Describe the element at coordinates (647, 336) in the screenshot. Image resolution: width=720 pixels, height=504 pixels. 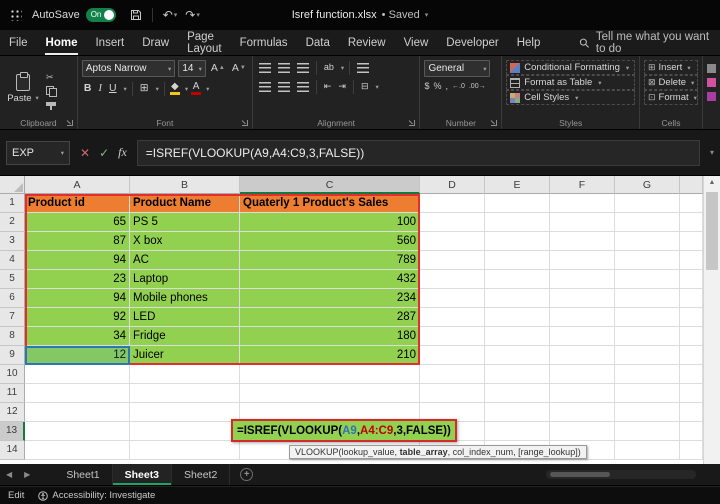
I see `cell-G8` at that location.